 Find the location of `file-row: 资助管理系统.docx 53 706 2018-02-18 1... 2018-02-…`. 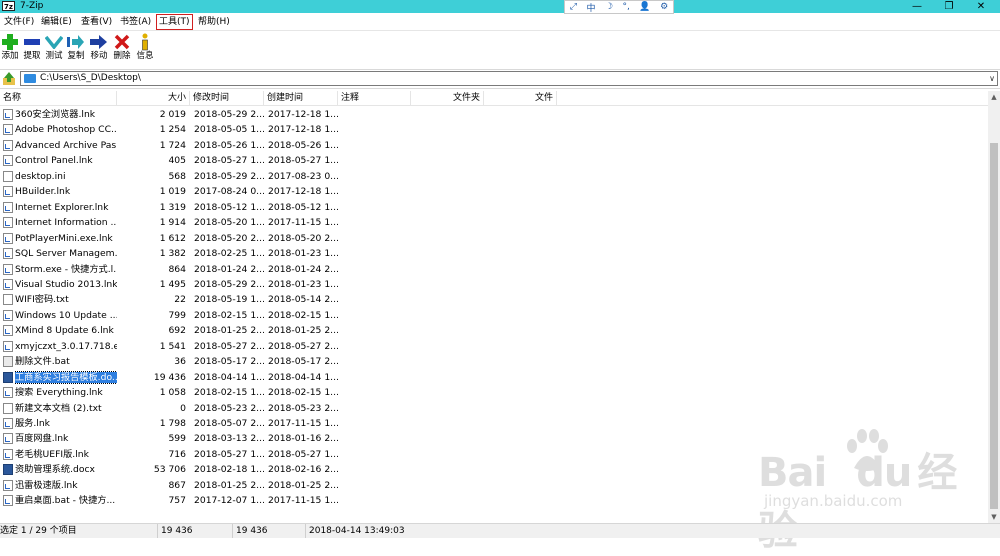

file-row: 资助管理系统.docx 53 706 2018-02-18 1... 2018-02-… is located at coordinates (494, 469).